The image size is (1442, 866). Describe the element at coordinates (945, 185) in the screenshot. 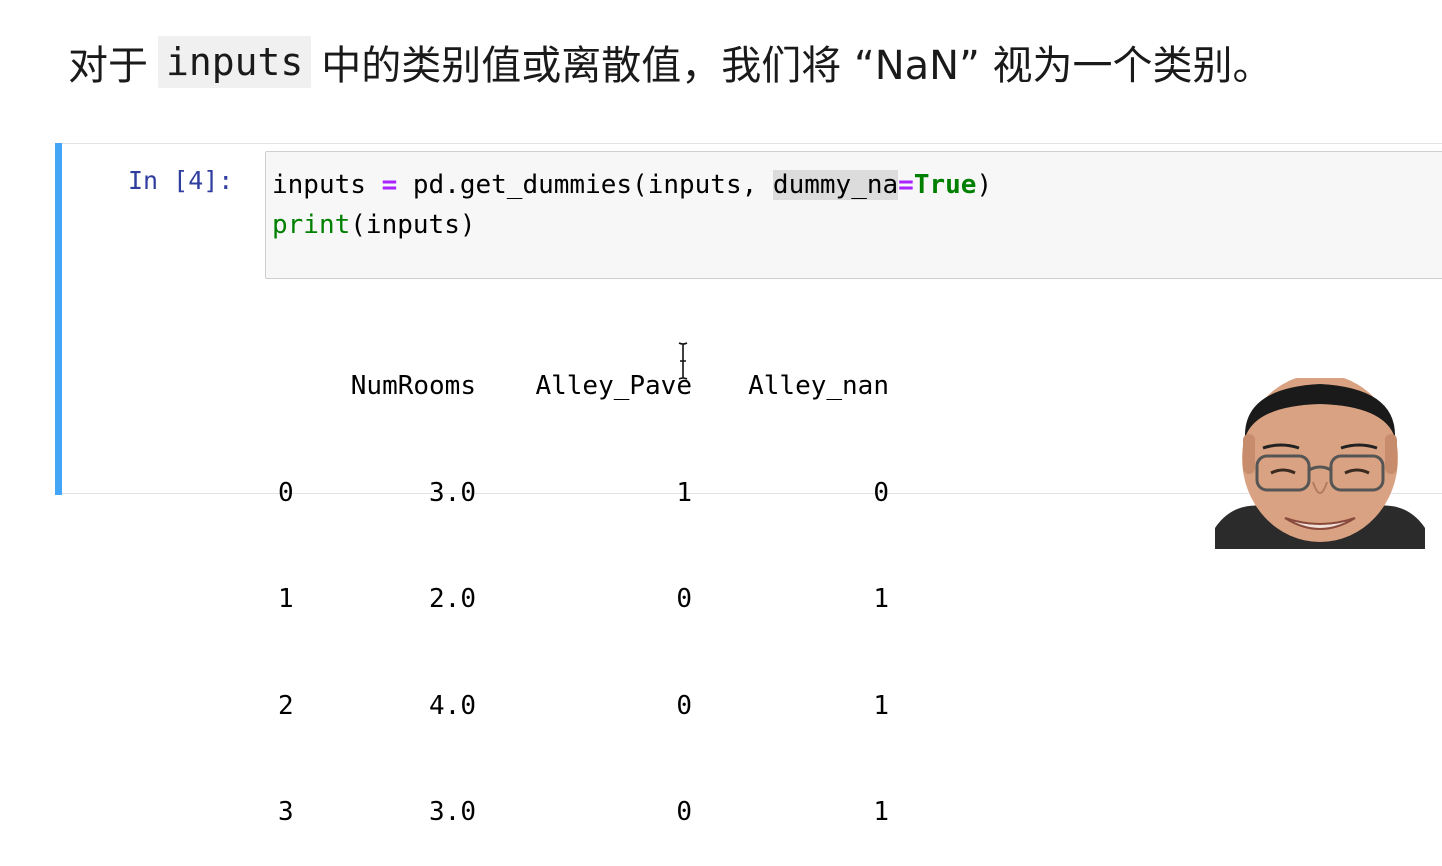

I see `code-keyword: True` at that location.